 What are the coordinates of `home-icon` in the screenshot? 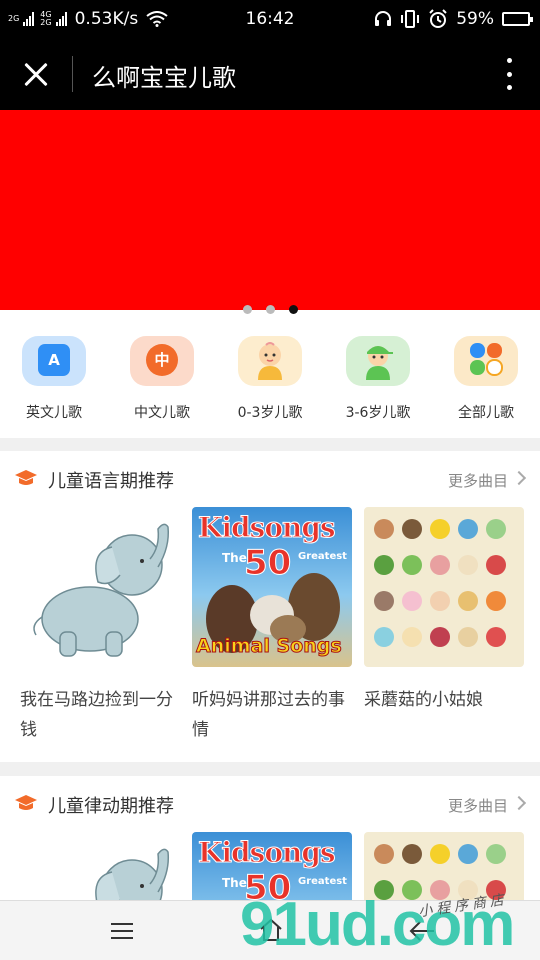 It's located at (271, 930).